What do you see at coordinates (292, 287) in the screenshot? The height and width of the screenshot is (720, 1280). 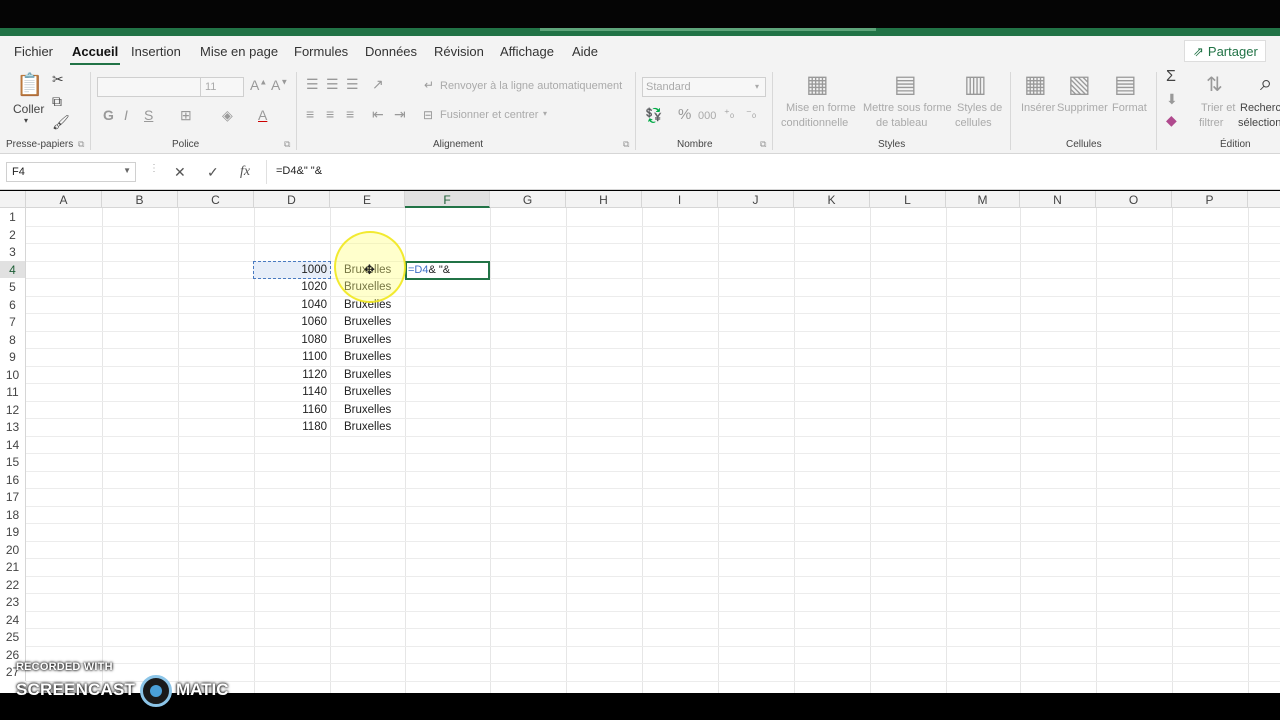 I see `cell-d5: 1020` at bounding box center [292, 287].